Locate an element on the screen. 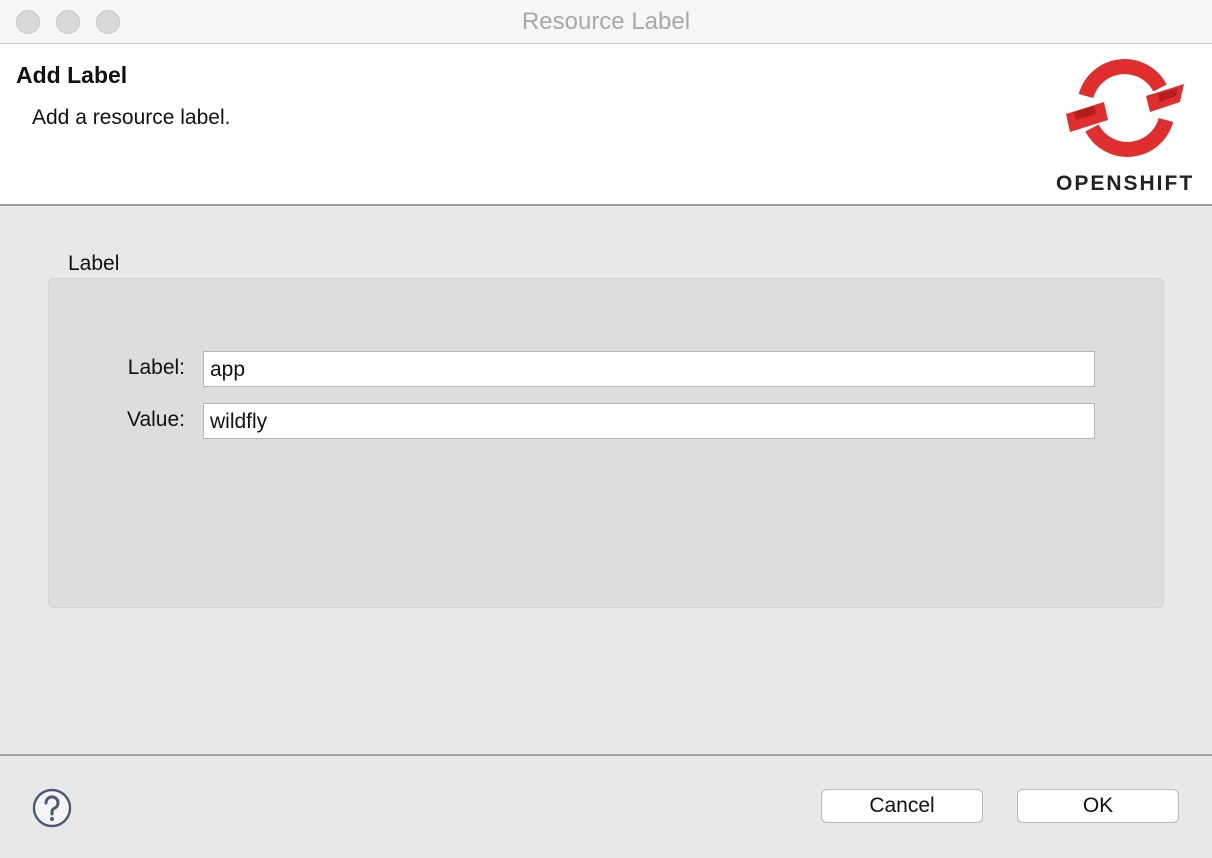  help-icon is located at coordinates (52, 808).